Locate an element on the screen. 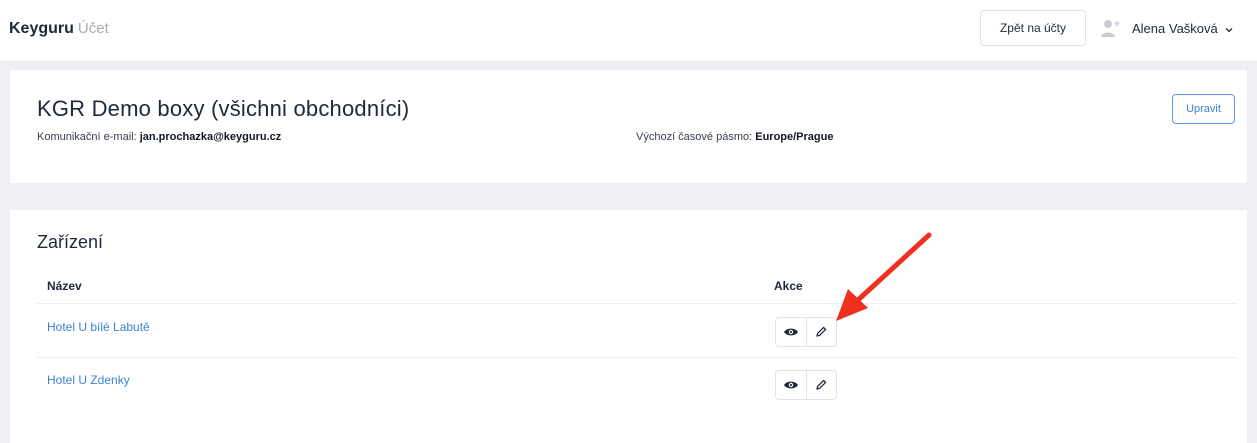 This screenshot has height=443, width=1257. column-header-actions: Akce is located at coordinates (788, 286).